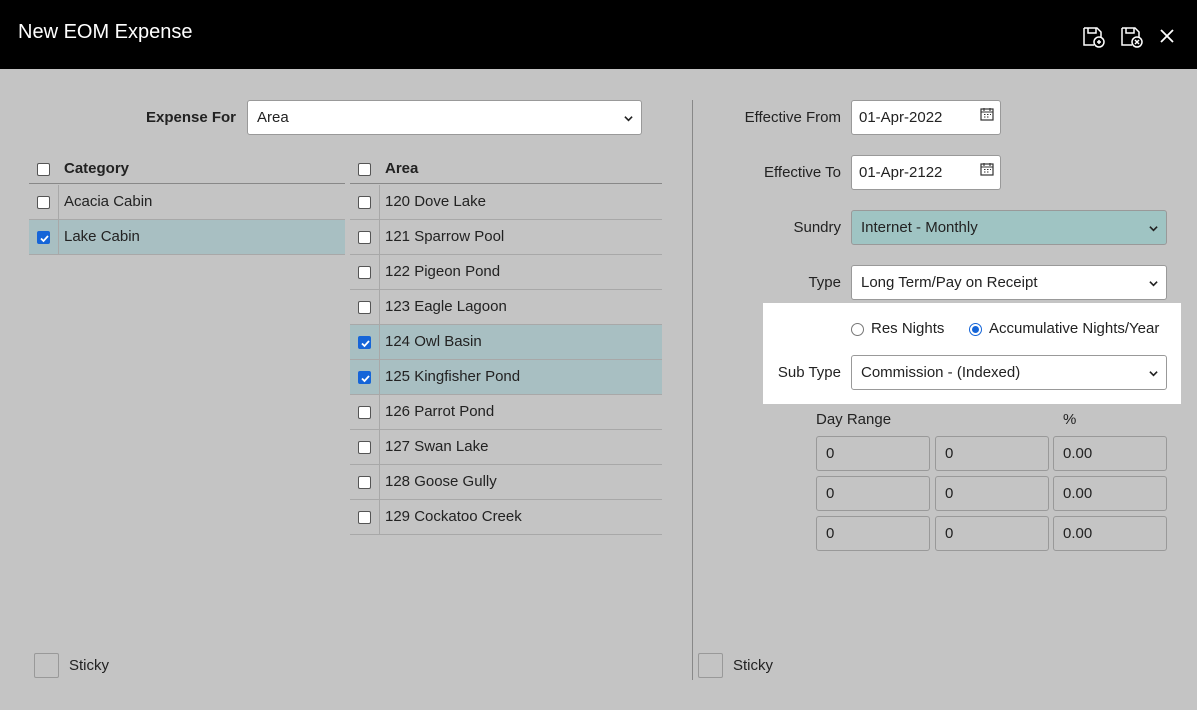 Image resolution: width=1197 pixels, height=710 pixels. Describe the element at coordinates (1132, 37) in the screenshot. I see `save-close-icon` at that location.